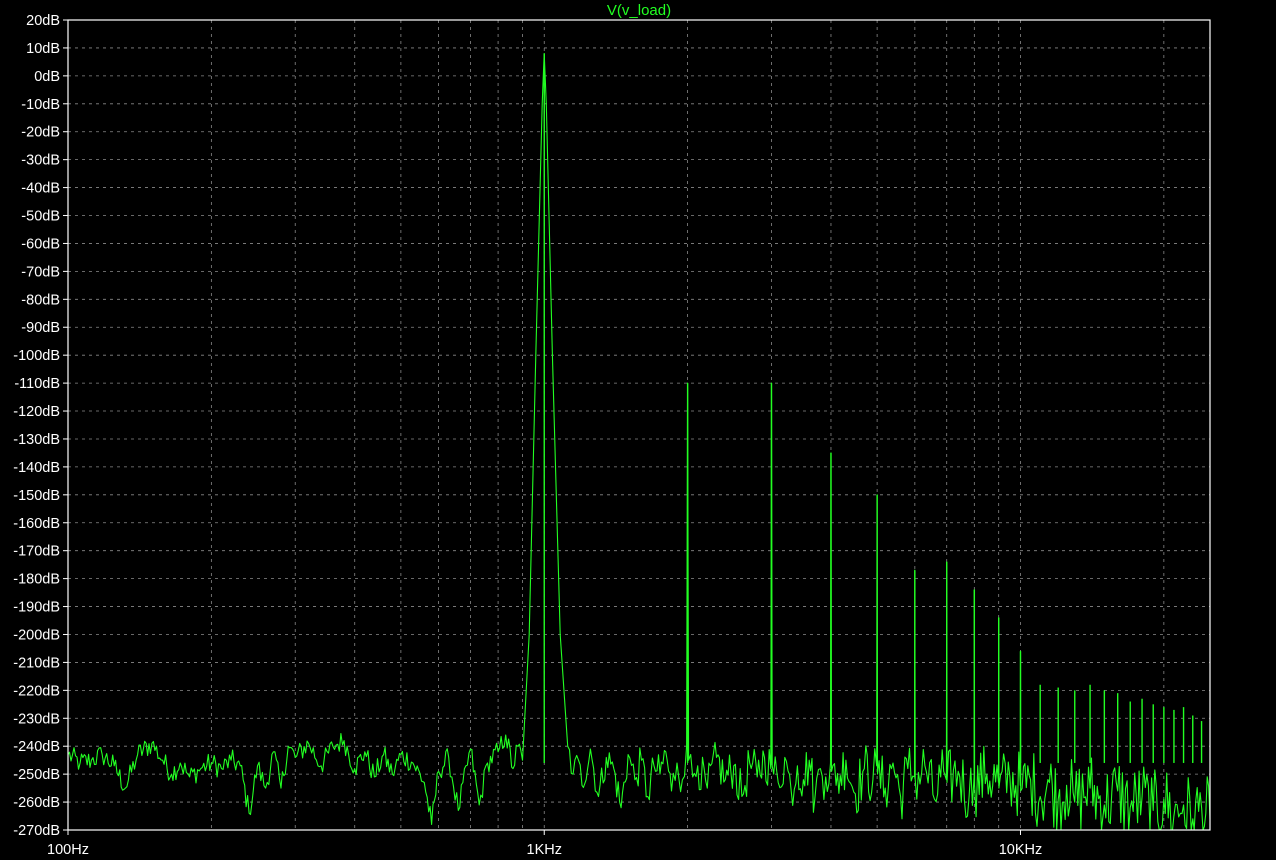 This screenshot has height=860, width=1276. What do you see at coordinates (36, 468) in the screenshot?
I see `y-tick-label: -140dB` at bounding box center [36, 468].